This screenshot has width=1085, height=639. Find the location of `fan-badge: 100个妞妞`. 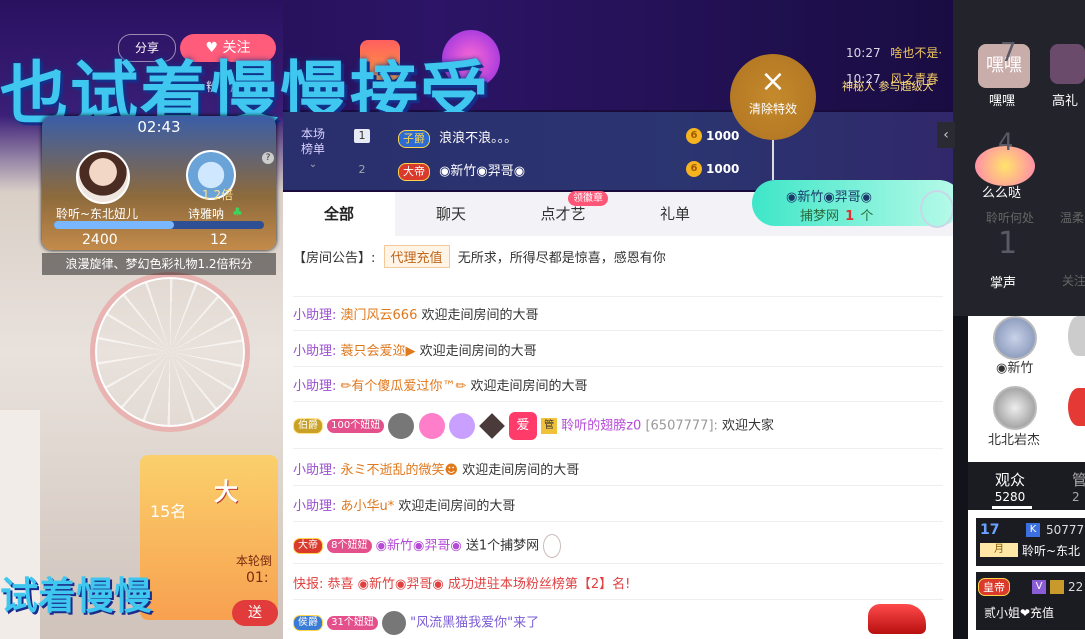

fan-badge: 100个妞妞 is located at coordinates (356, 426).